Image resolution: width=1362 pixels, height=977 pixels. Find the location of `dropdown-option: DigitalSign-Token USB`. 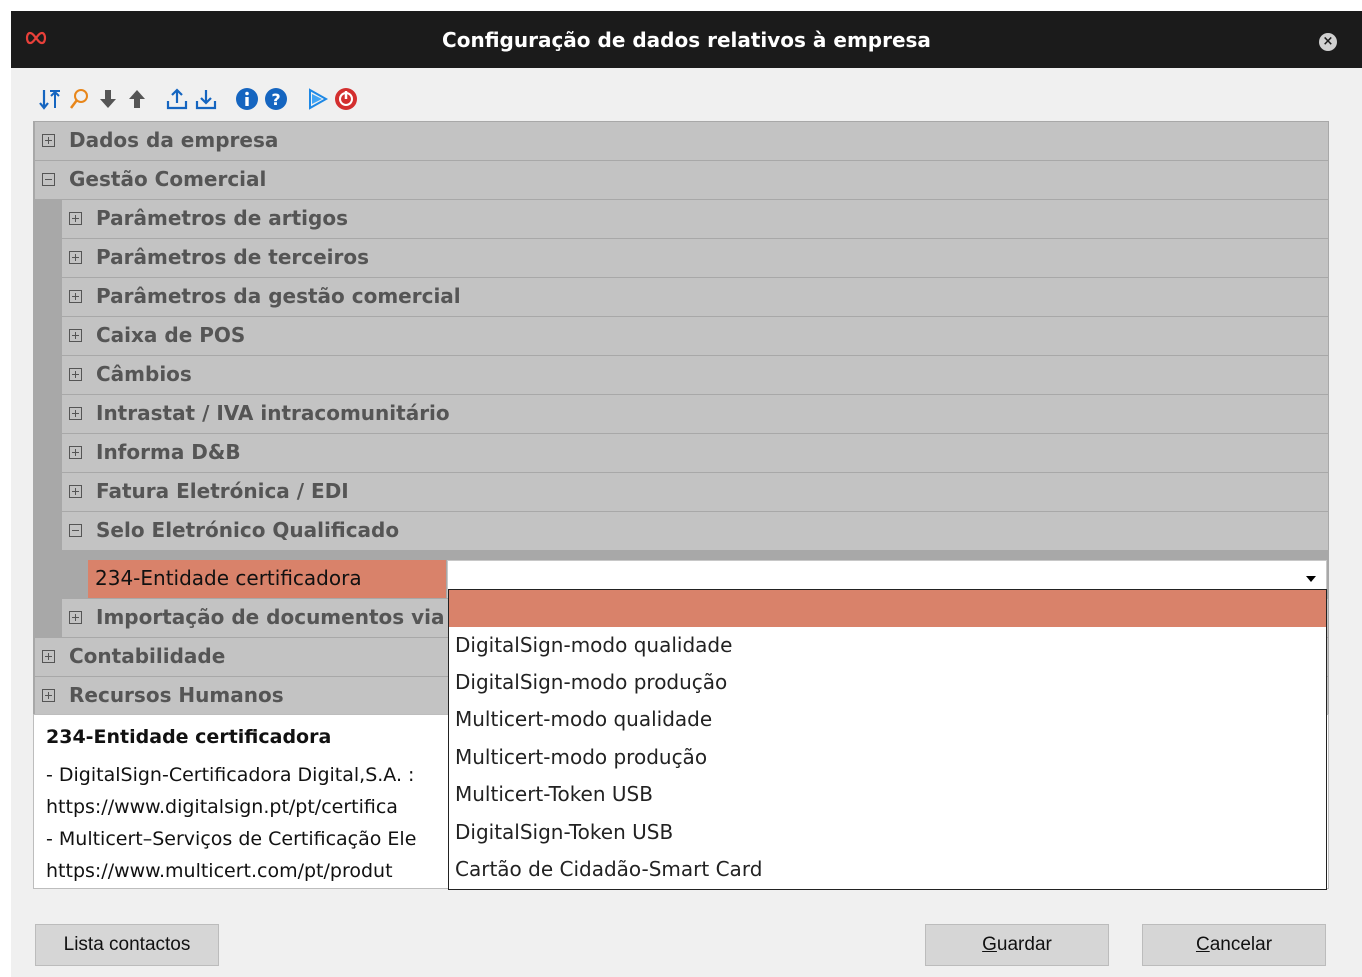

dropdown-option: DigitalSign-Token USB is located at coordinates (887, 833).